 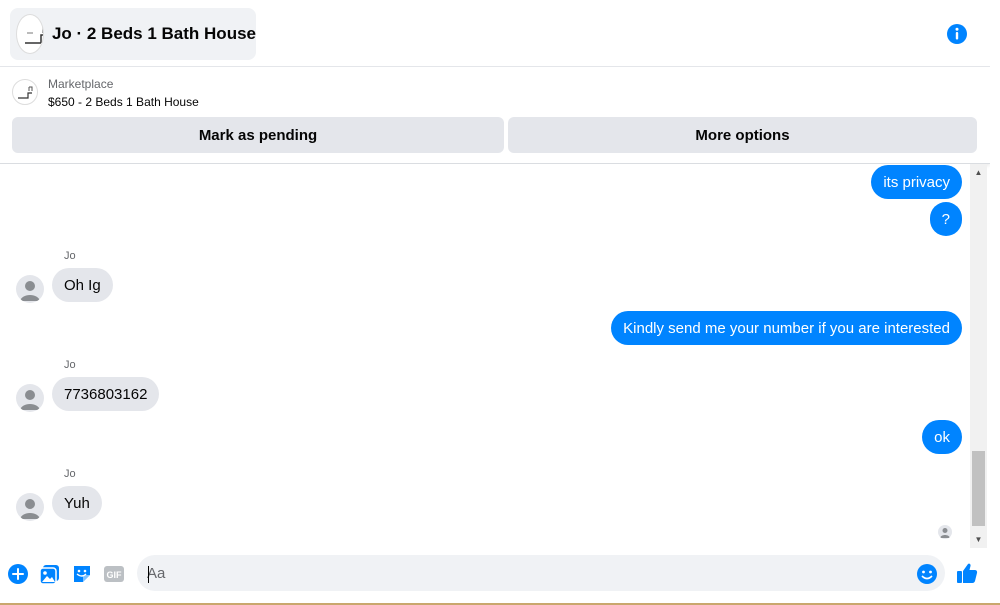 I want to click on scroll-down-arrow-icon: ▼, so click(x=978, y=539).